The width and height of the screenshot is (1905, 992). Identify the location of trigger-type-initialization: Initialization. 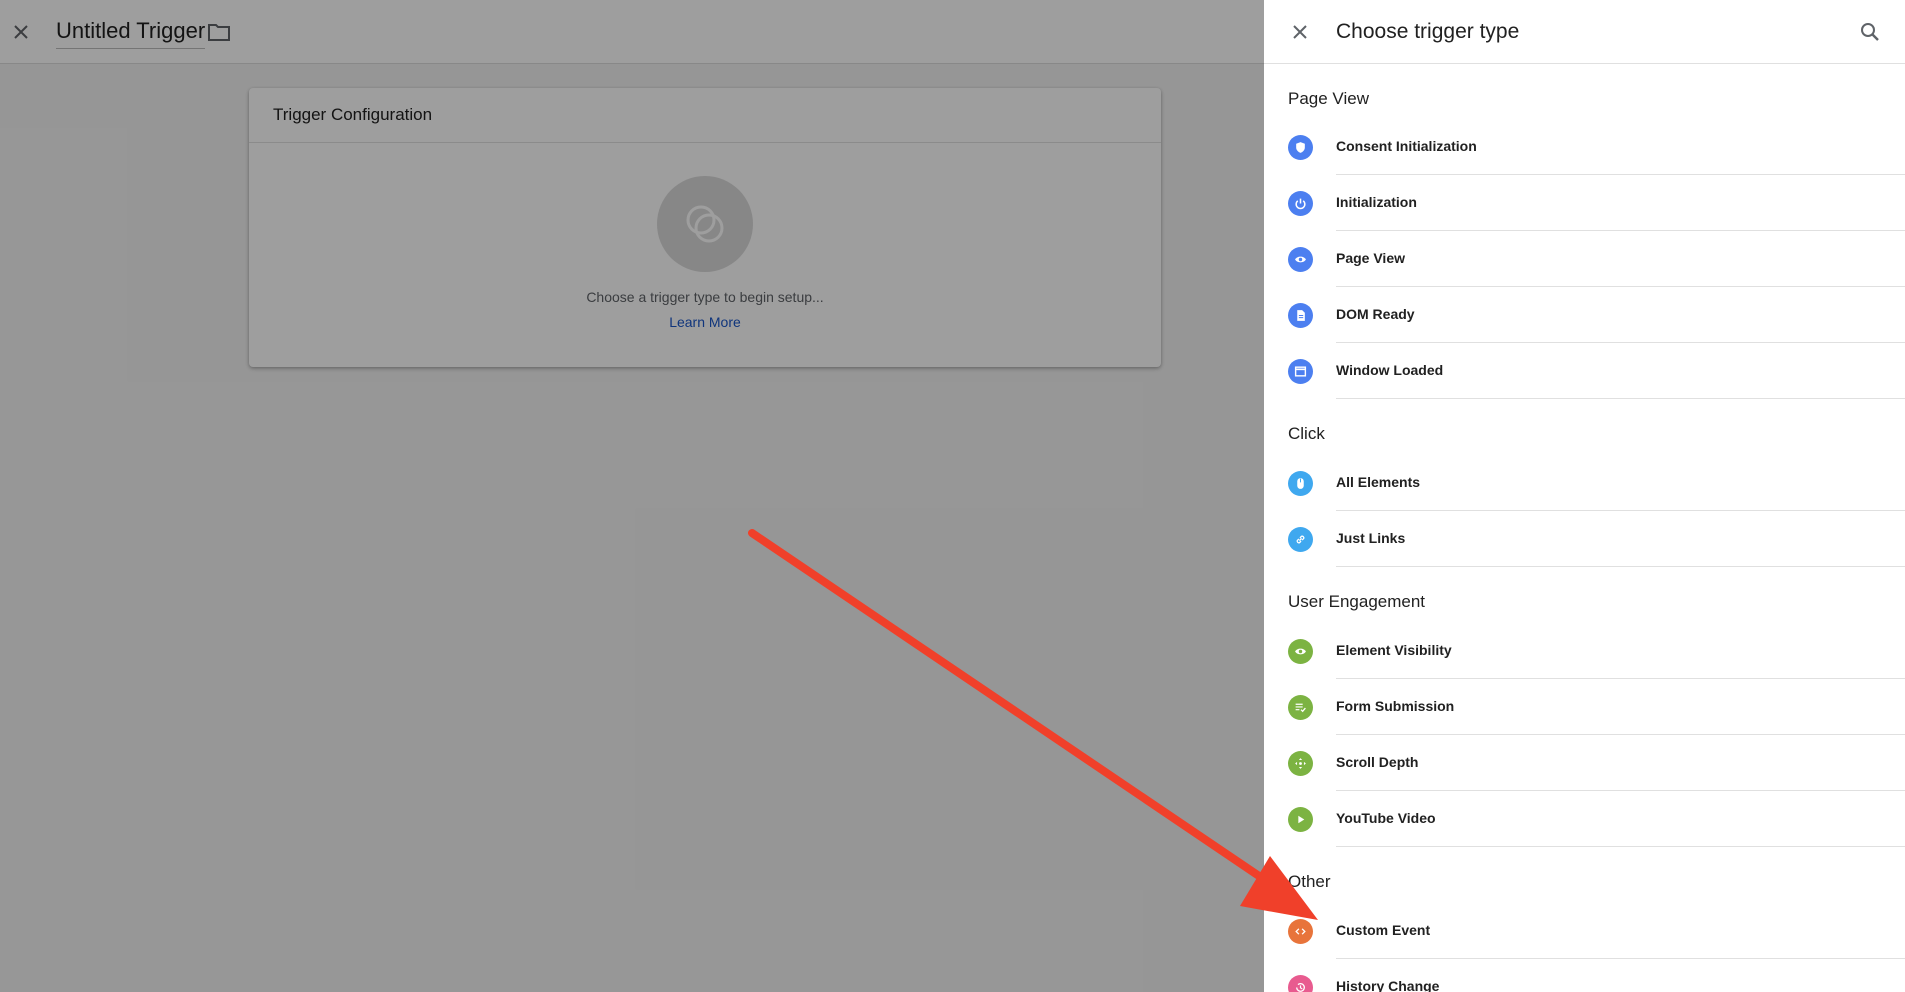
(1584, 203).